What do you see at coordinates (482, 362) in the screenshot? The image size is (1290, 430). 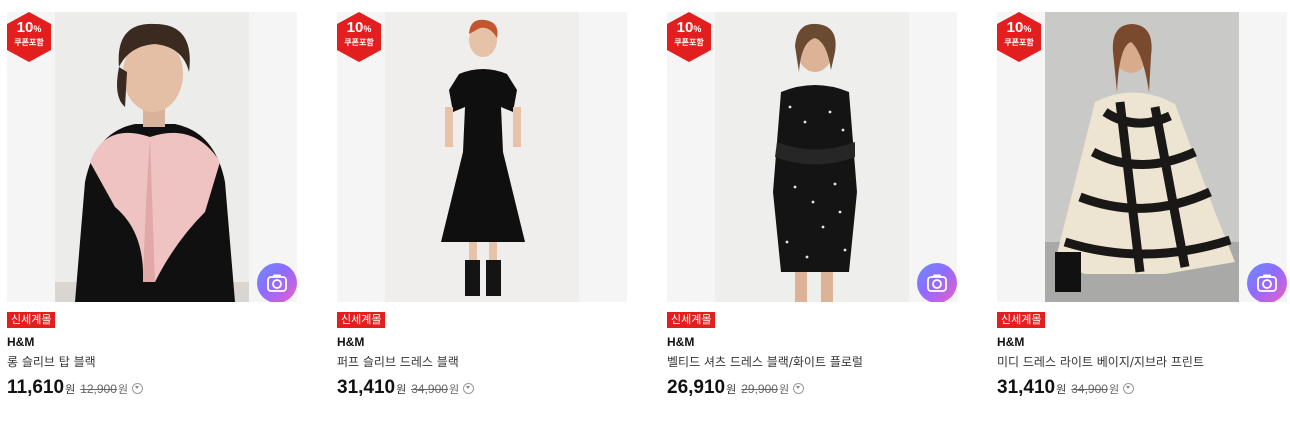 I see `product-name: 퍼프 슬리브 드레스 블랙` at bounding box center [482, 362].